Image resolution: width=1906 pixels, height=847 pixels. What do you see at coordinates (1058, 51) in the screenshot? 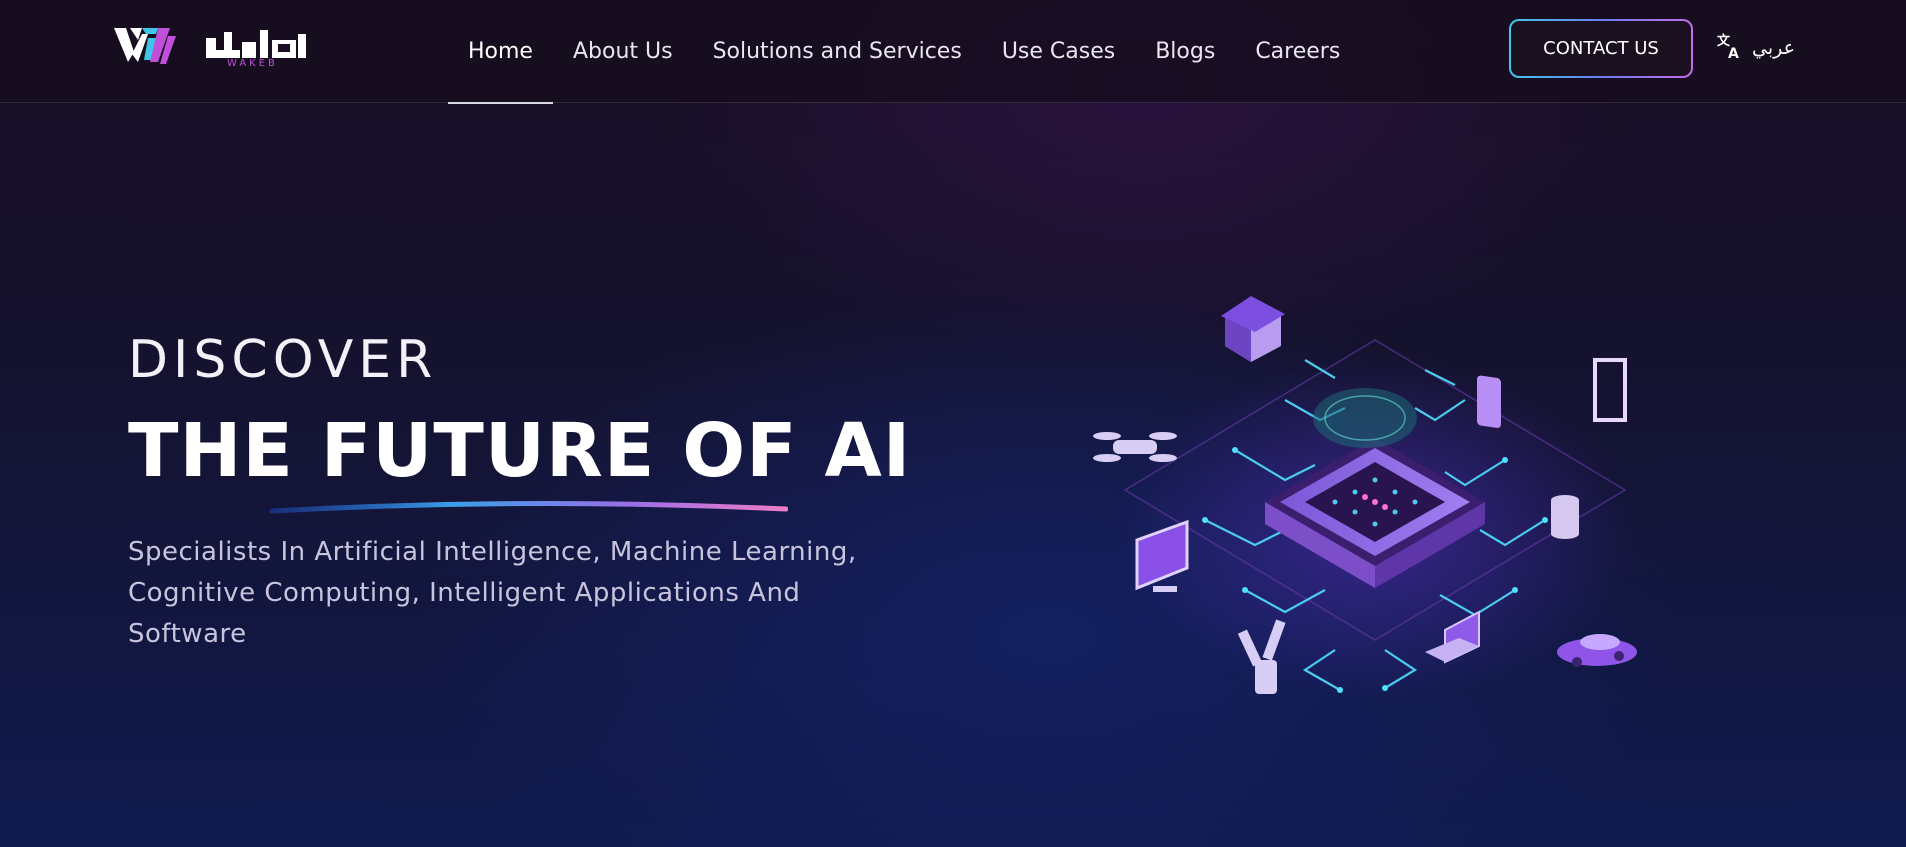
I see `nav-item-use-cases: Use Cases` at bounding box center [1058, 51].